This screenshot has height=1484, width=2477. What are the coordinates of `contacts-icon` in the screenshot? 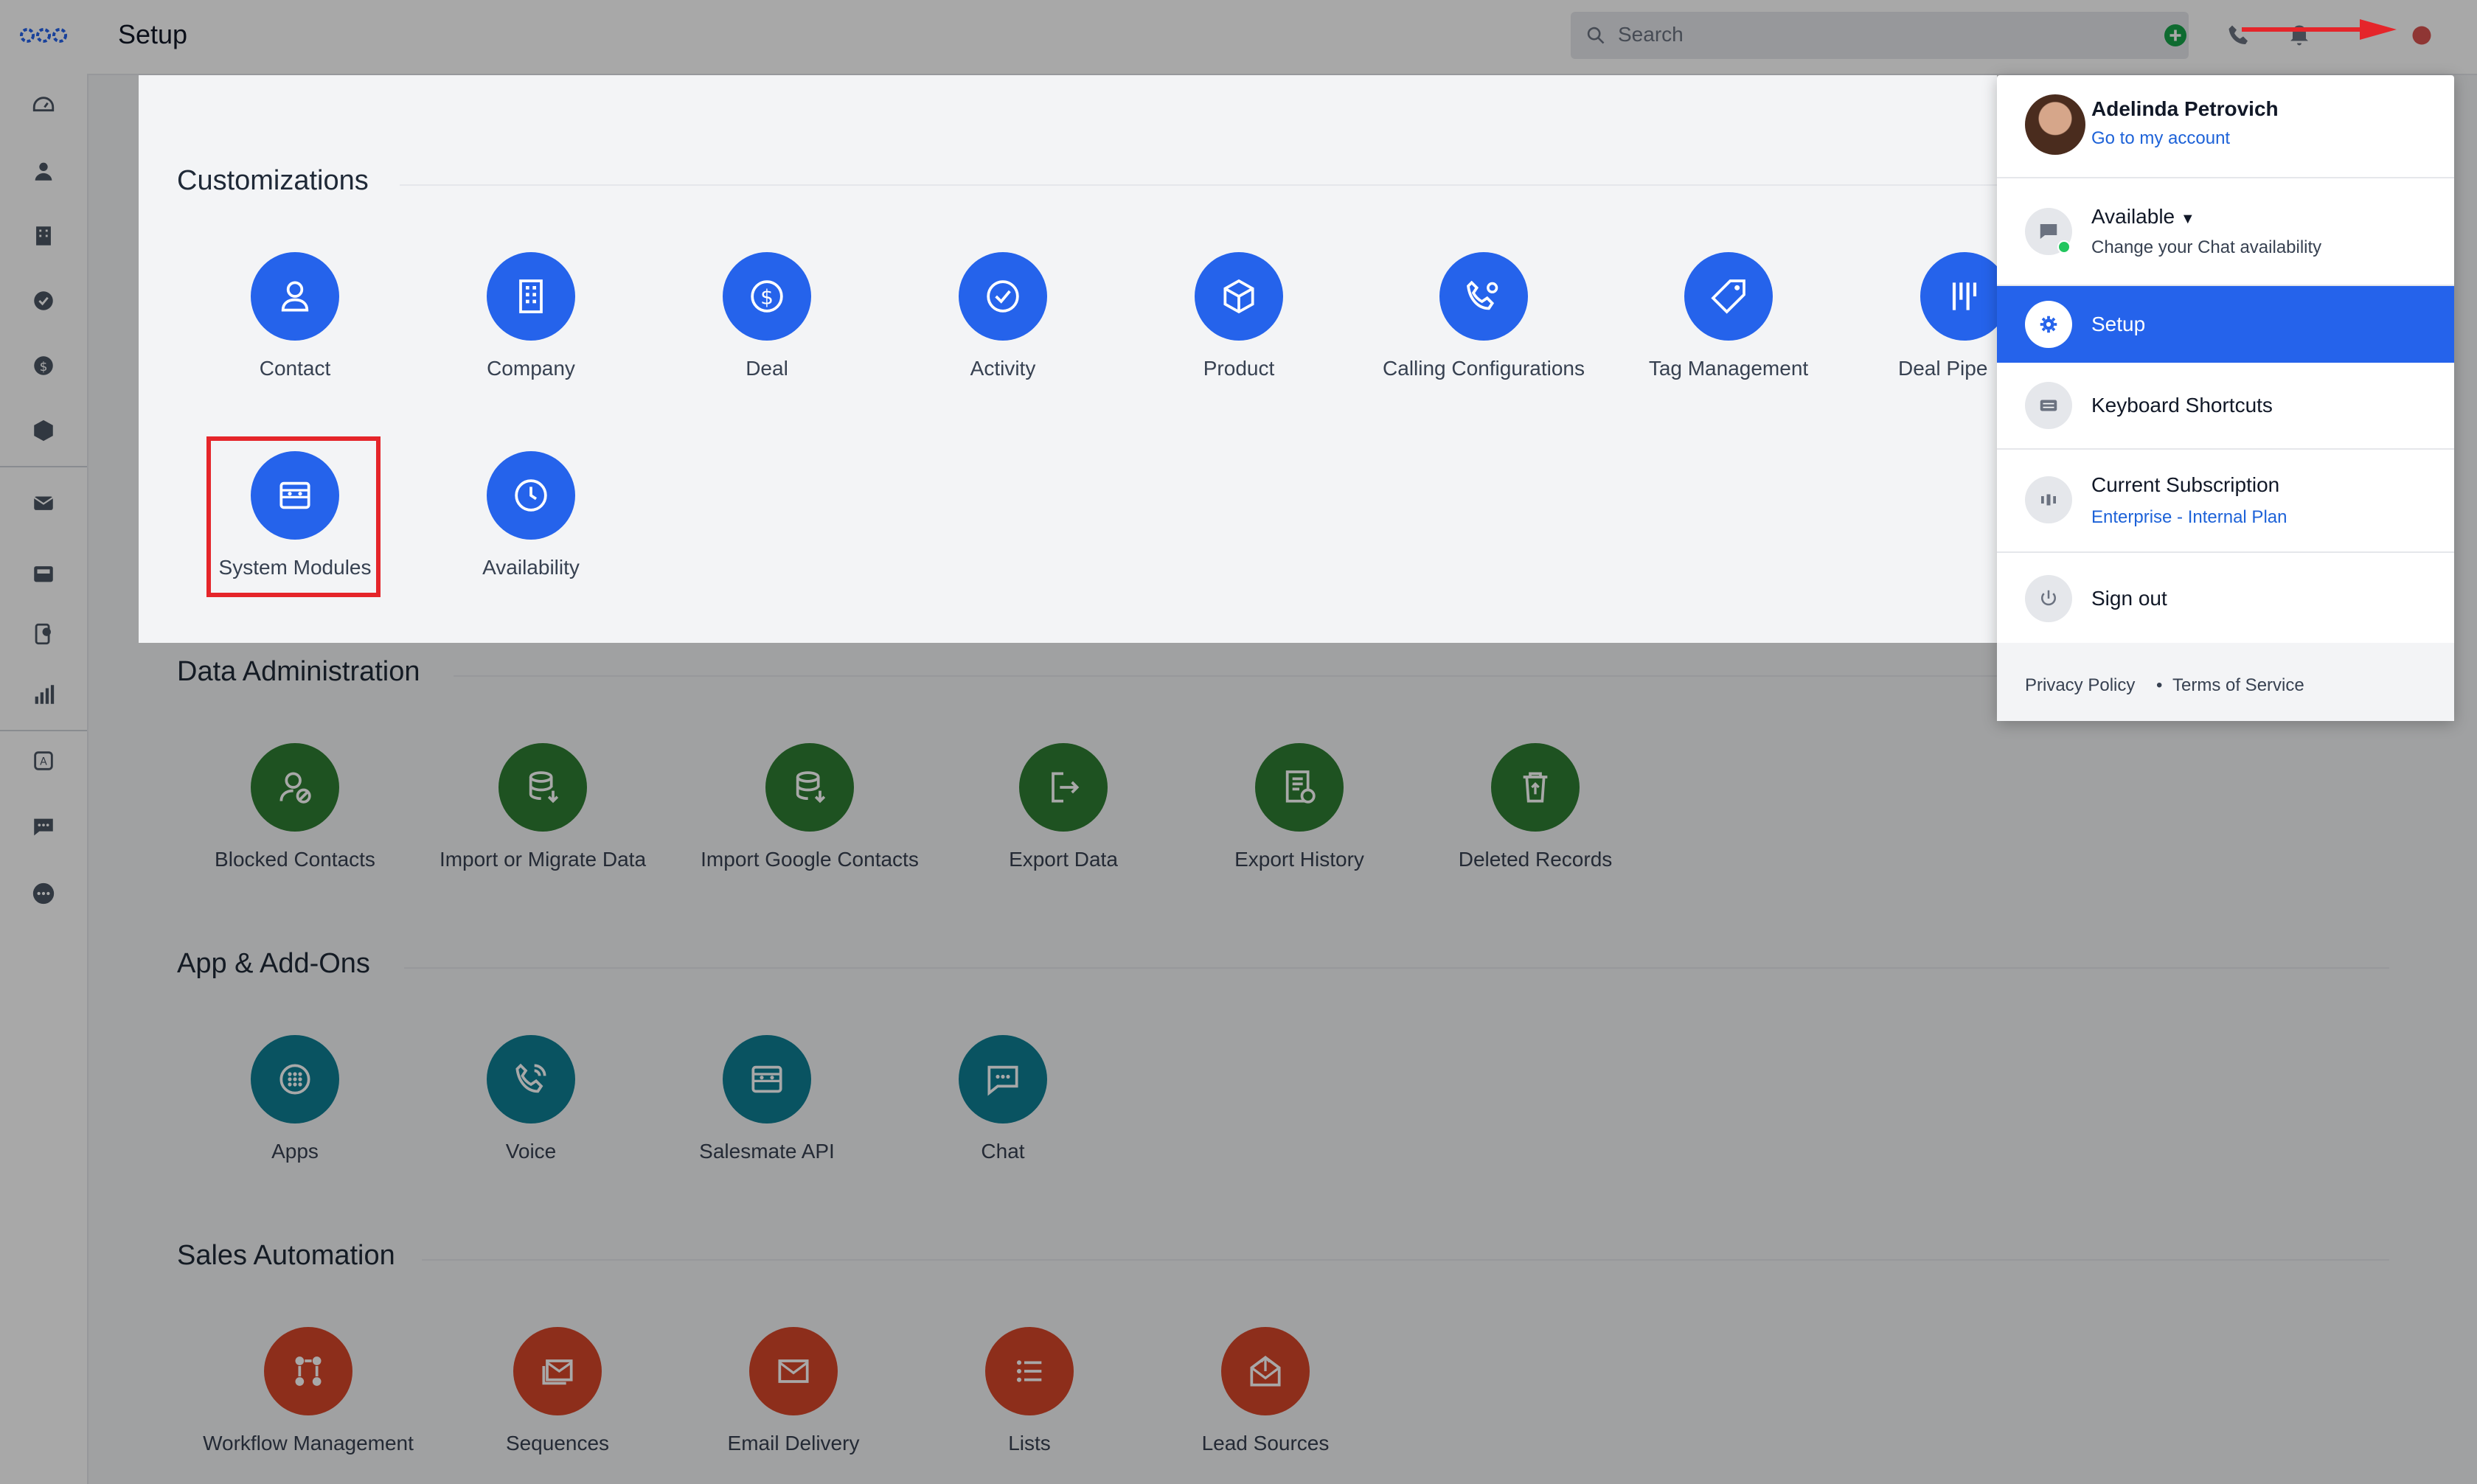 It's located at (44, 171).